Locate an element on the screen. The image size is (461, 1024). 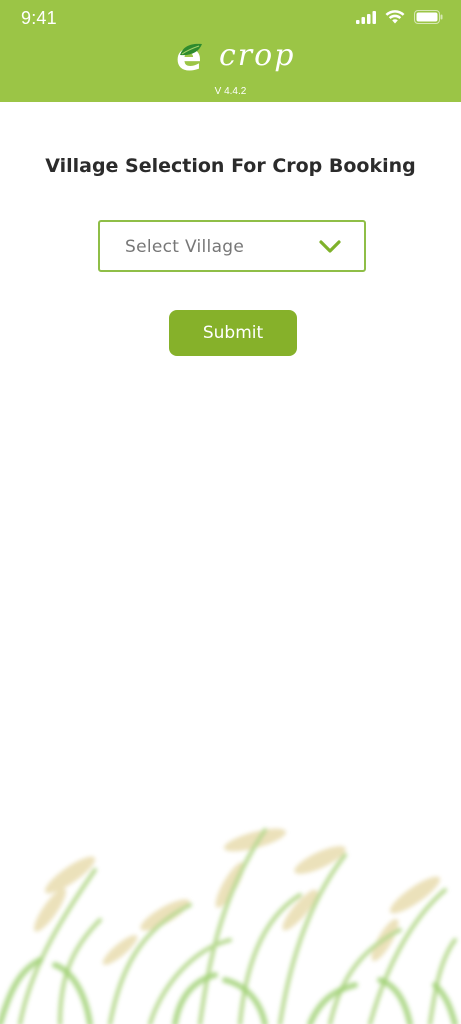
status-time: 9:41 is located at coordinates (39, 18).